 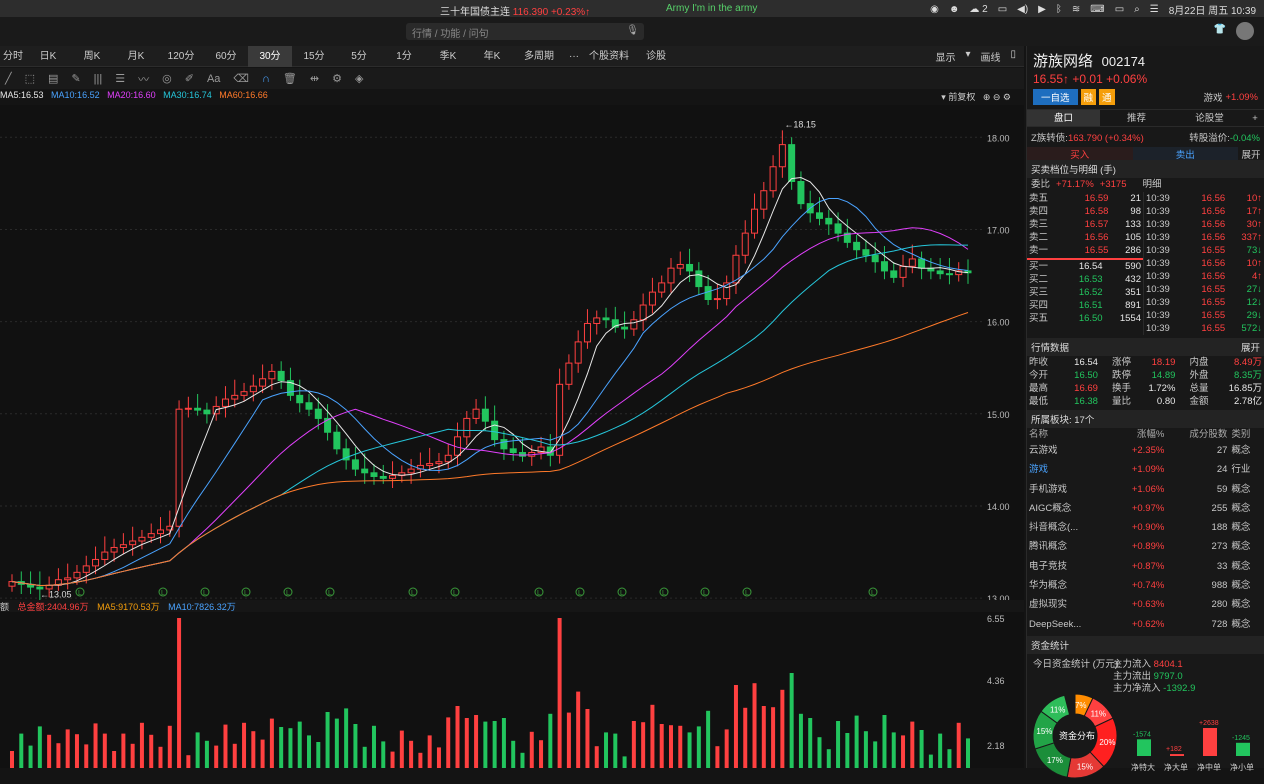 What do you see at coordinates (1137, 9) in the screenshot?
I see `spotlight-icon: ⌕` at bounding box center [1137, 9].